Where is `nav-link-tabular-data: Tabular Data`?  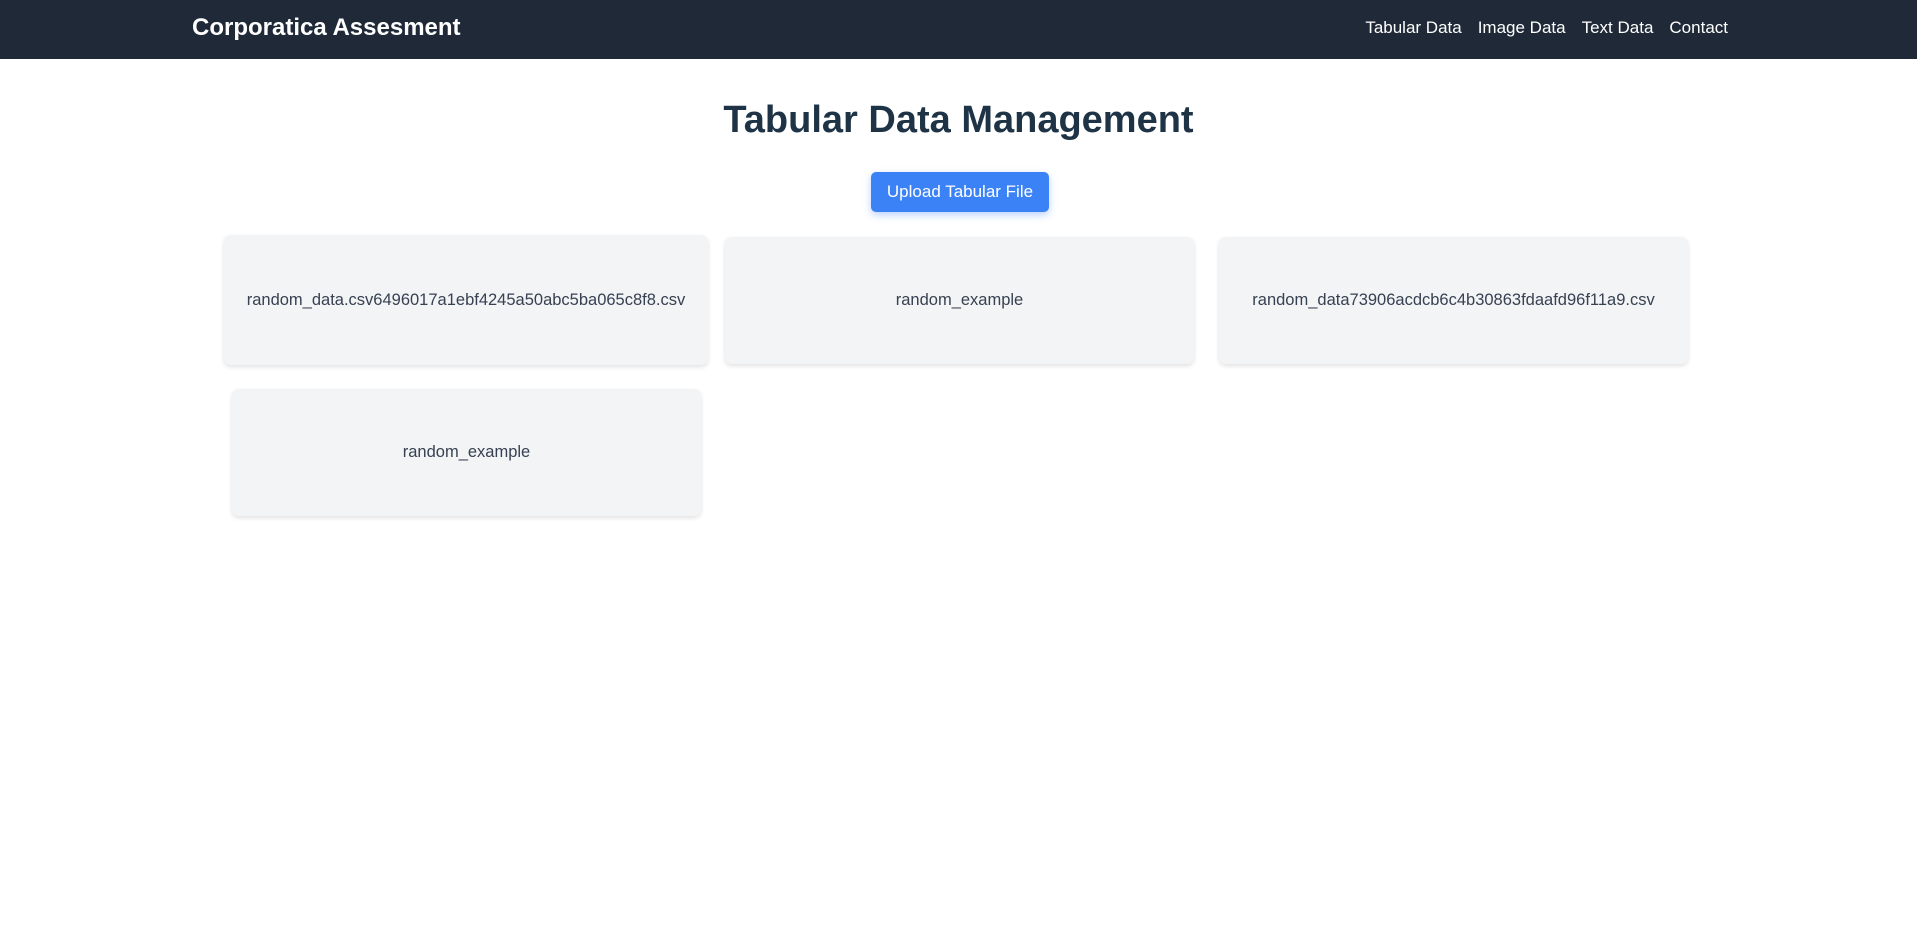 nav-link-tabular-data: Tabular Data is located at coordinates (1413, 28).